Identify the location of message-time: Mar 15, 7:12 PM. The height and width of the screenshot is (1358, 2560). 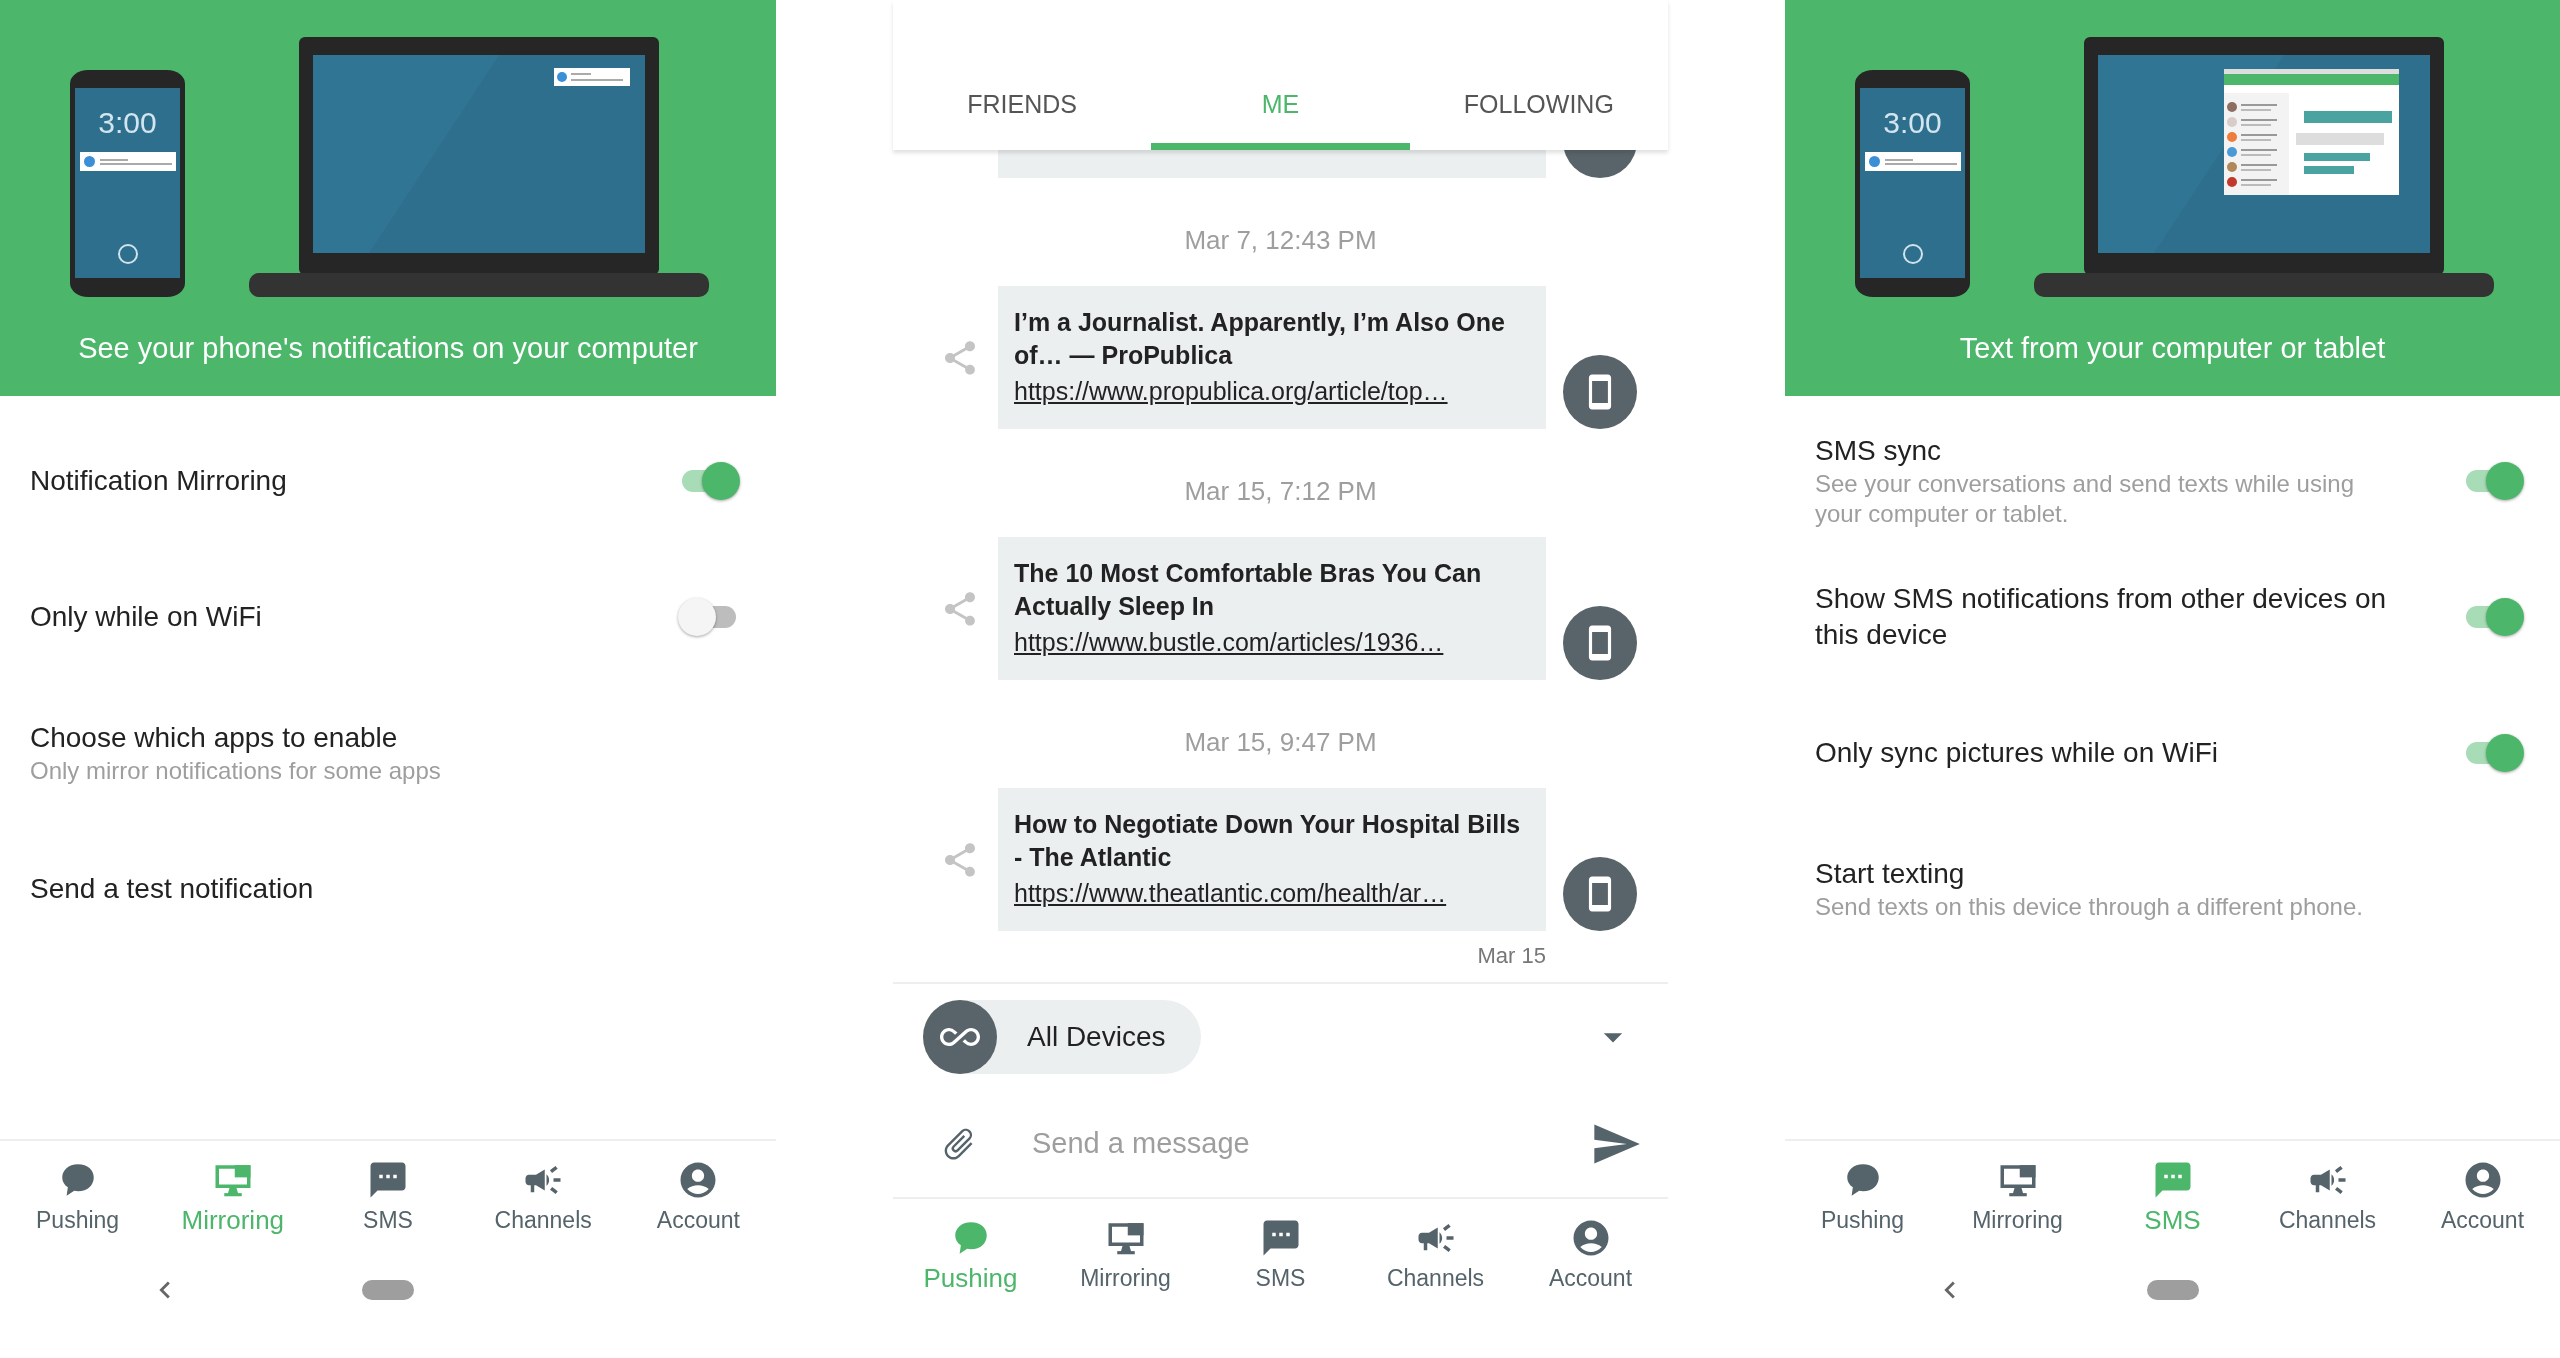
(1280, 491).